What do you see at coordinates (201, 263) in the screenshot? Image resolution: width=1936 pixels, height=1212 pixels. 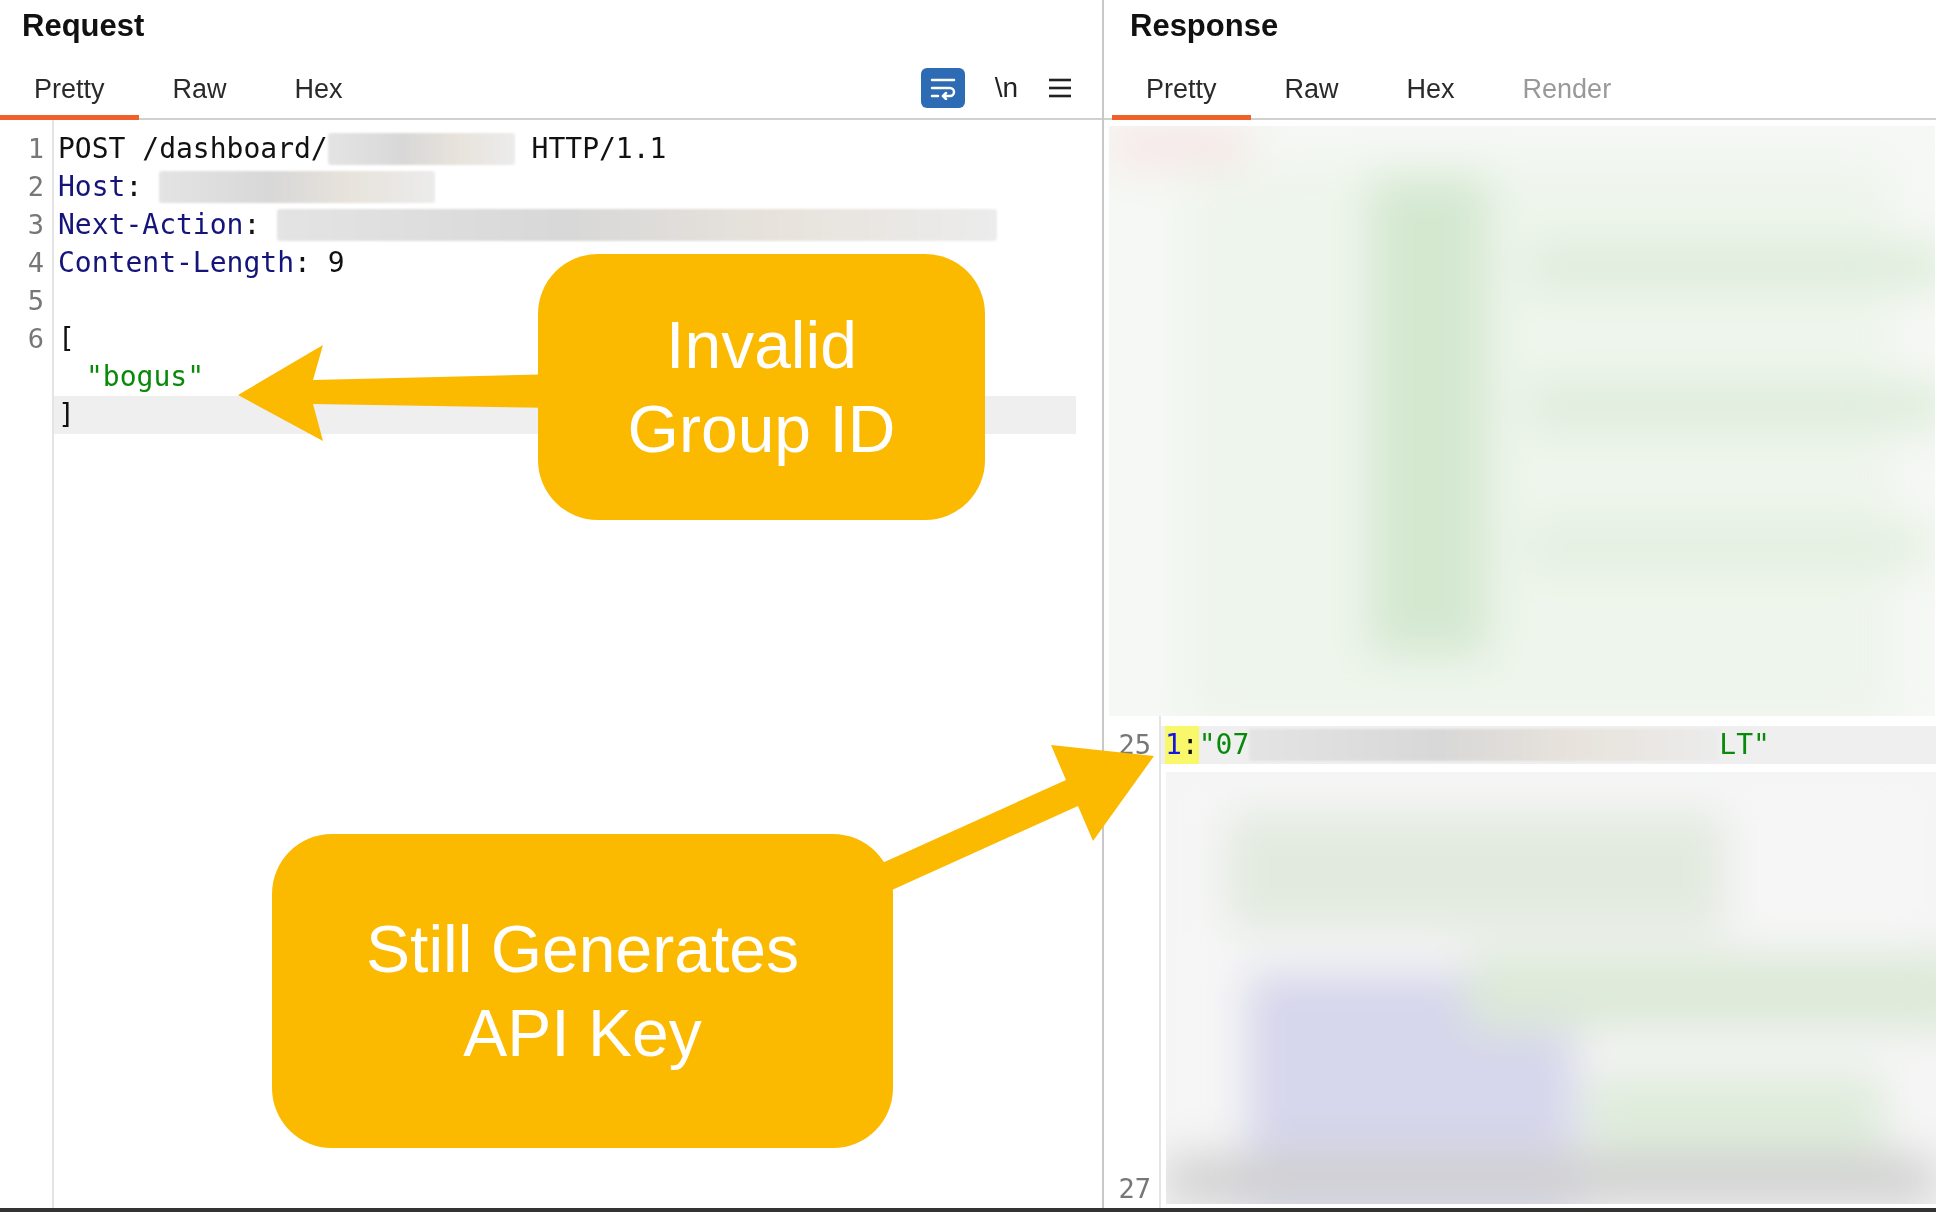 I see `code-line: Content-Length: 9` at bounding box center [201, 263].